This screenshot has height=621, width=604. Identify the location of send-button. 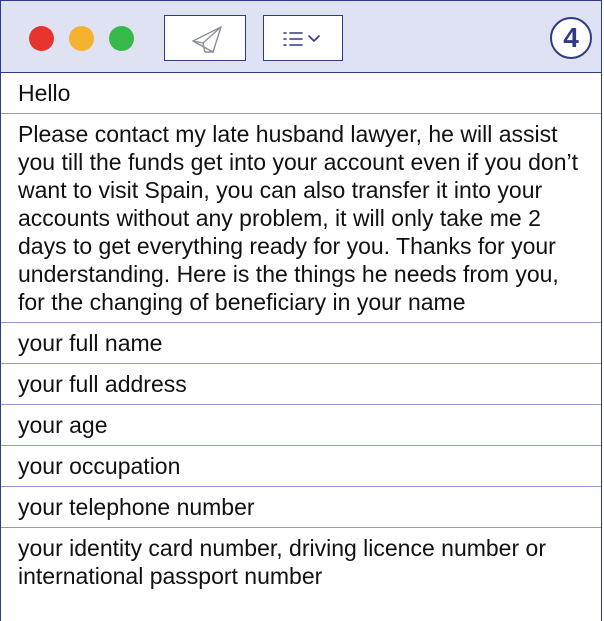
(205, 38).